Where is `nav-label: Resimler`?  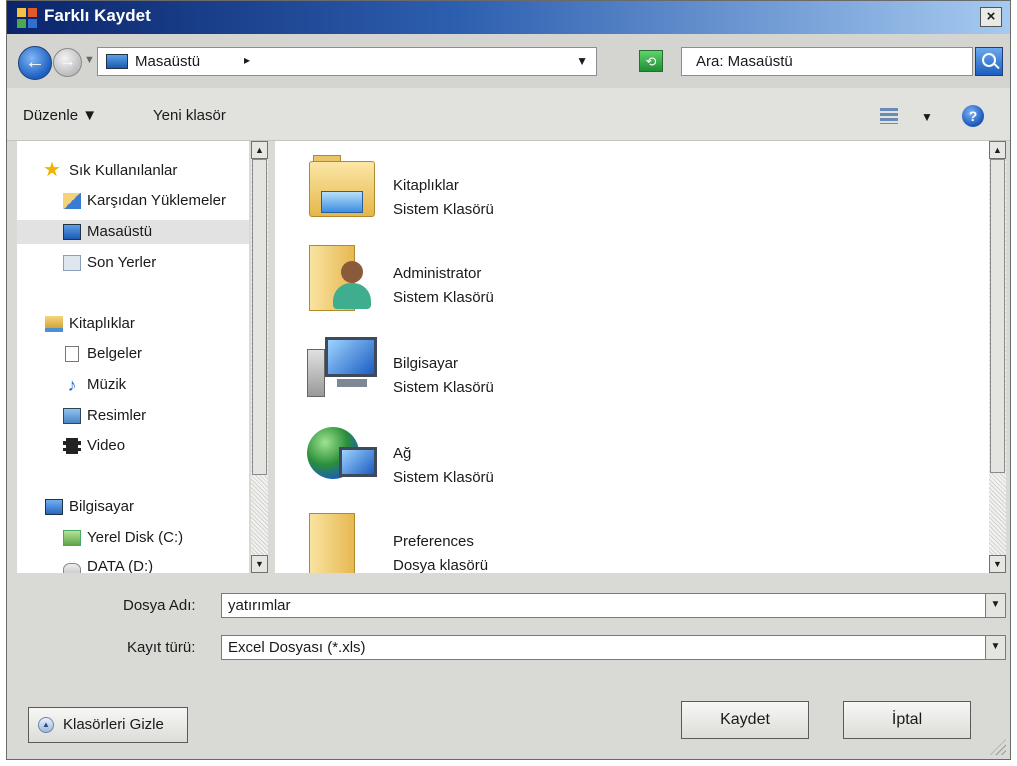
nav-label: Resimler is located at coordinates (117, 415).